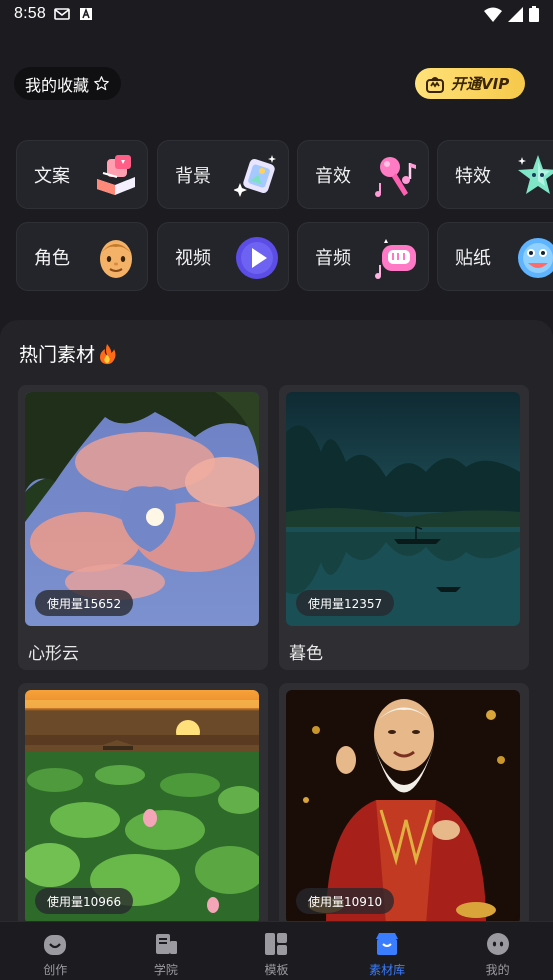  I want to click on hot-materials-title: 热门素材, so click(68, 353).